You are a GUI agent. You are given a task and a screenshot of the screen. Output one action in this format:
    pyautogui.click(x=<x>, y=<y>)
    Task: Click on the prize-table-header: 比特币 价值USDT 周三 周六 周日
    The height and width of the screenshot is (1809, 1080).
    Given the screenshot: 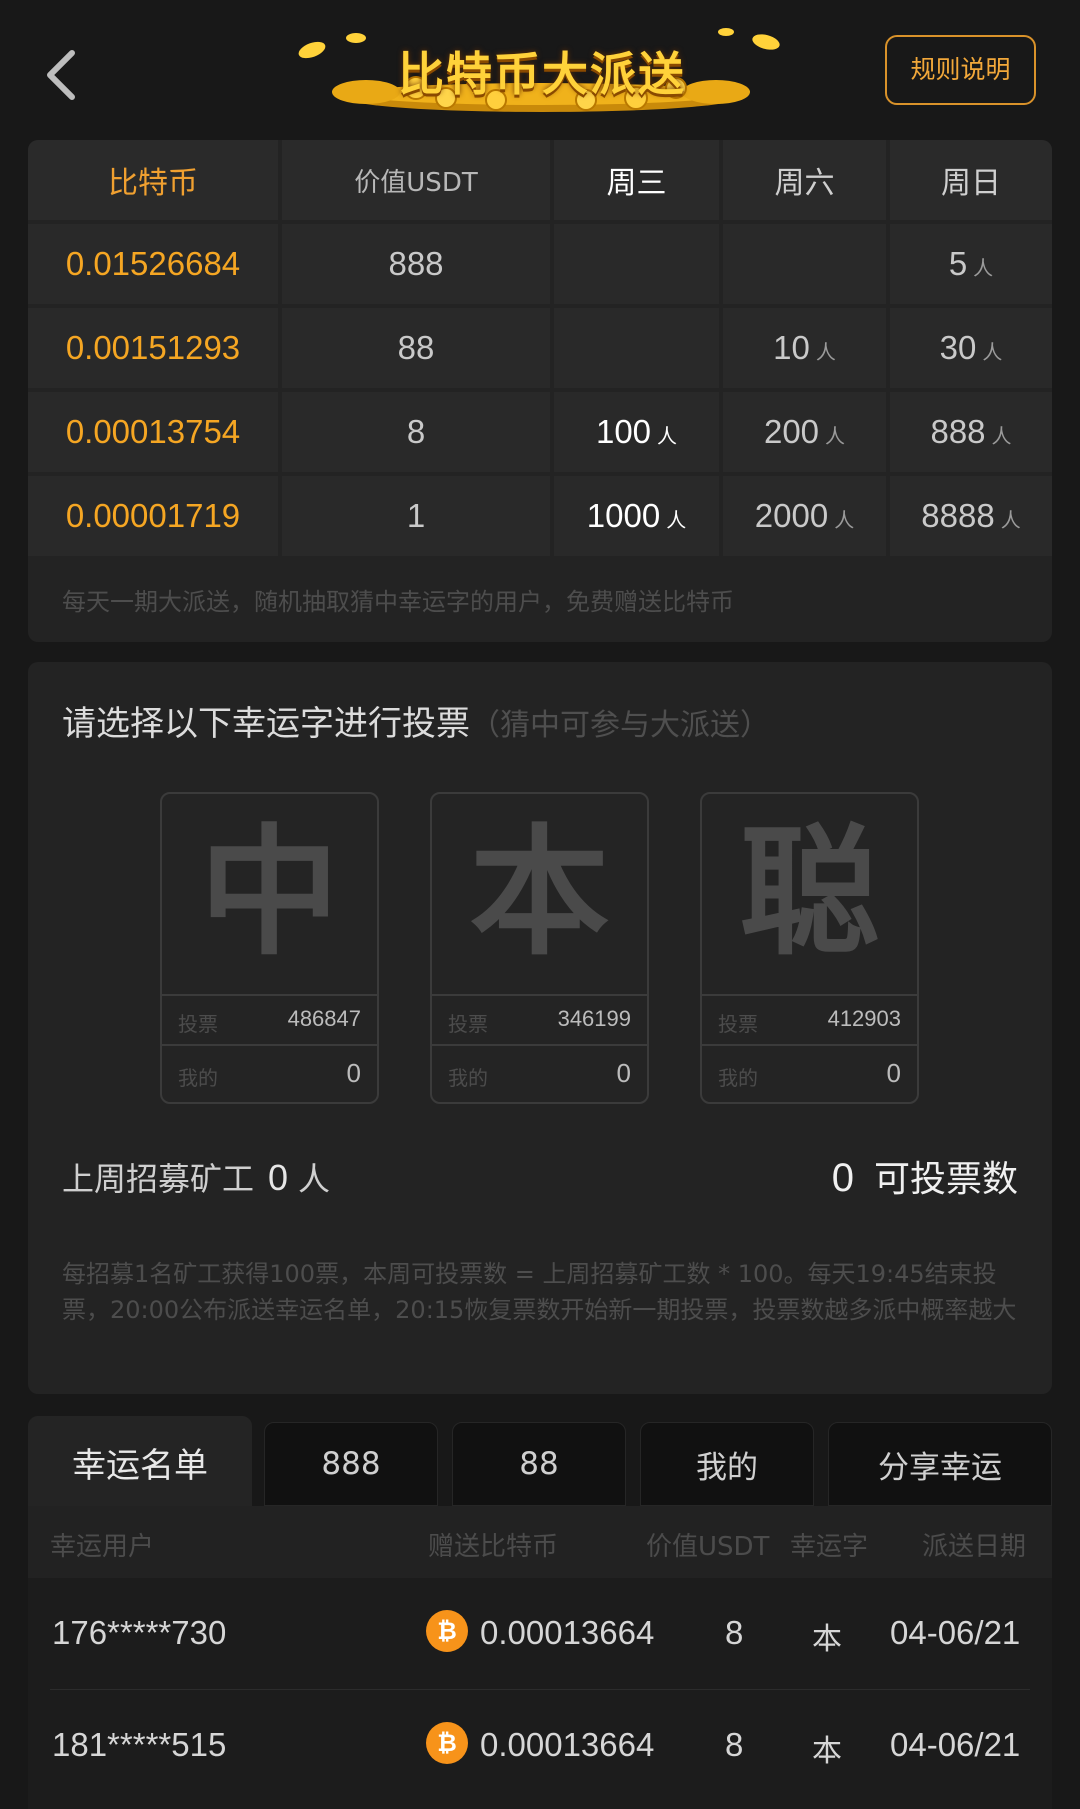 What is the action you would take?
    pyautogui.click(x=540, y=181)
    